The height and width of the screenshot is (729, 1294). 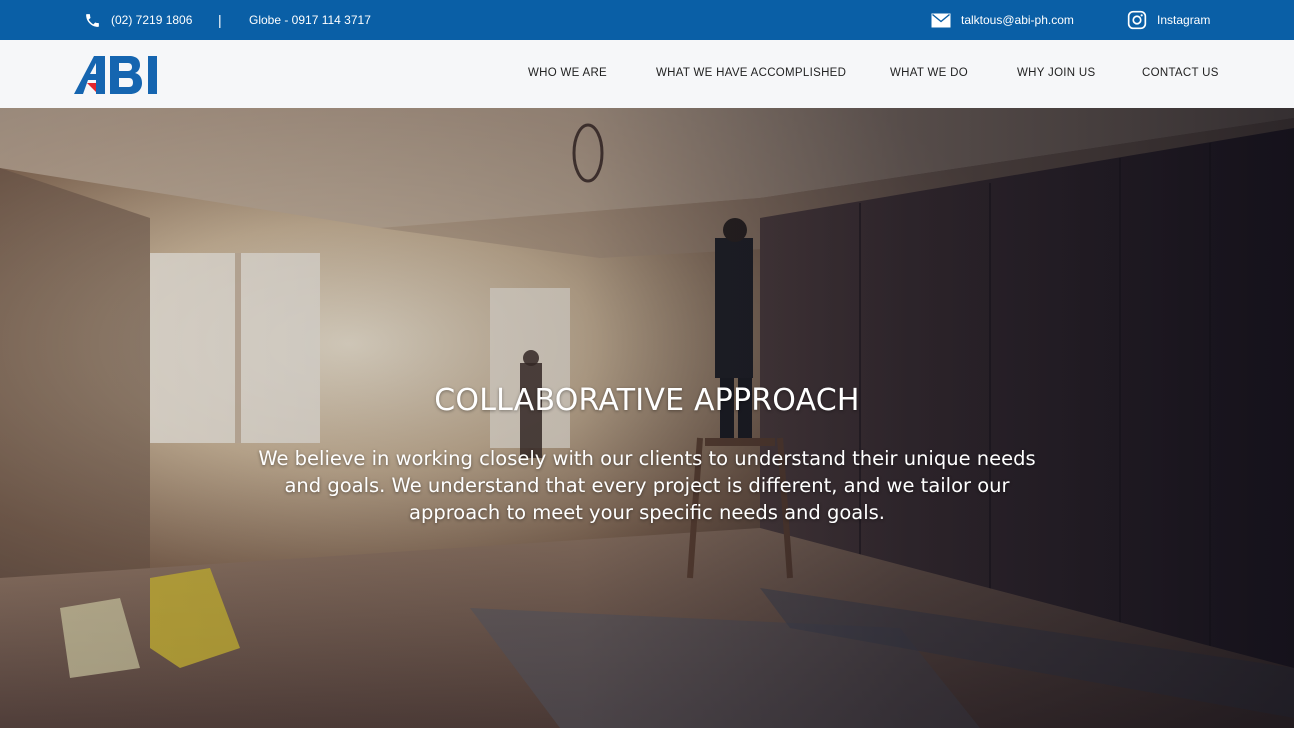 What do you see at coordinates (1183, 20) in the screenshot?
I see `instagram-label: Instagram` at bounding box center [1183, 20].